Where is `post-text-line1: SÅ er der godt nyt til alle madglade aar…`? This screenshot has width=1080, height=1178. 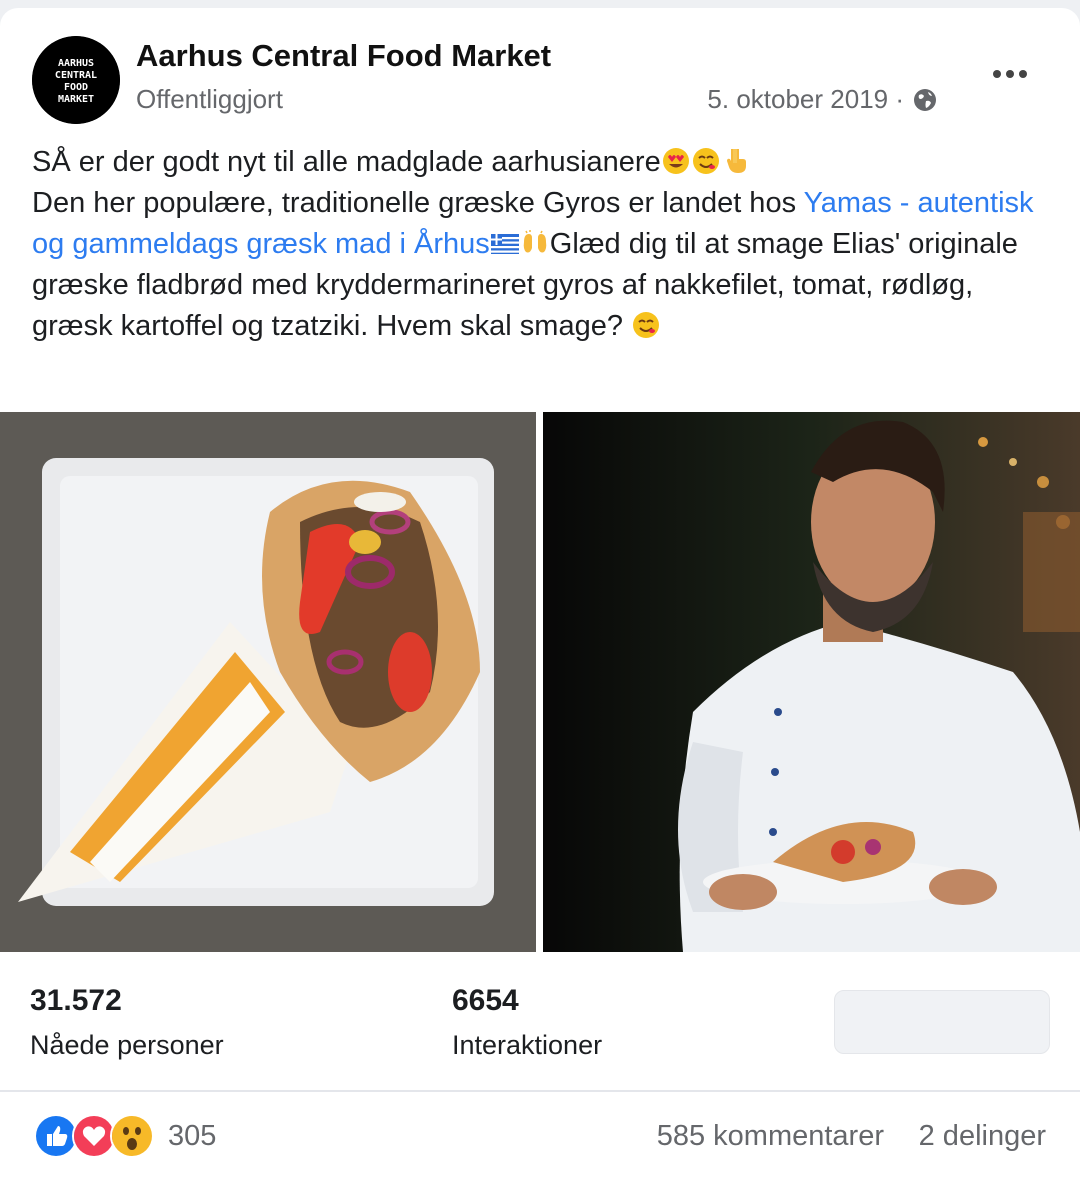
post-text-line1: SÅ er der godt nyt til alle madglade aar… is located at coordinates (346, 162).